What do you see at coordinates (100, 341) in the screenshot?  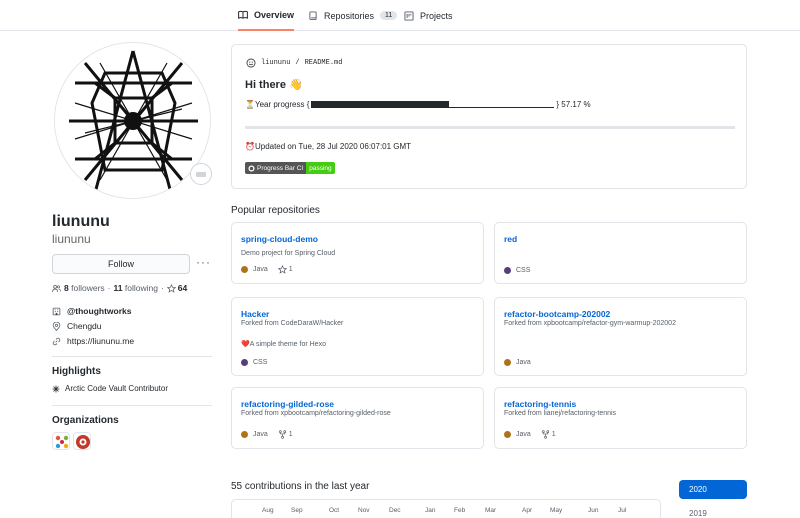 I see `website-link: https://liununu.me` at bounding box center [100, 341].